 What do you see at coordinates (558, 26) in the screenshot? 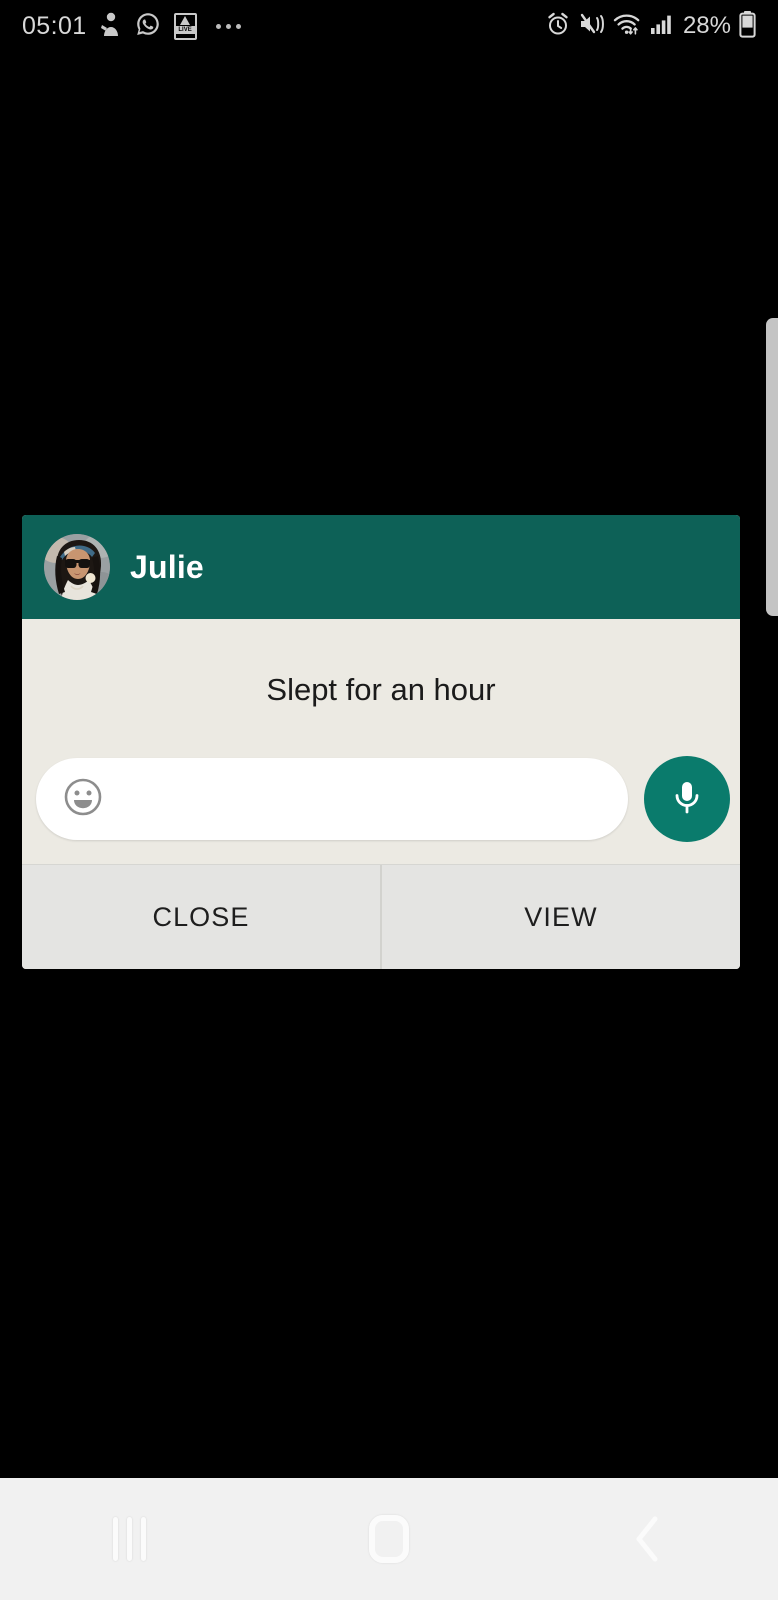
I see `alarm-icon` at bounding box center [558, 26].